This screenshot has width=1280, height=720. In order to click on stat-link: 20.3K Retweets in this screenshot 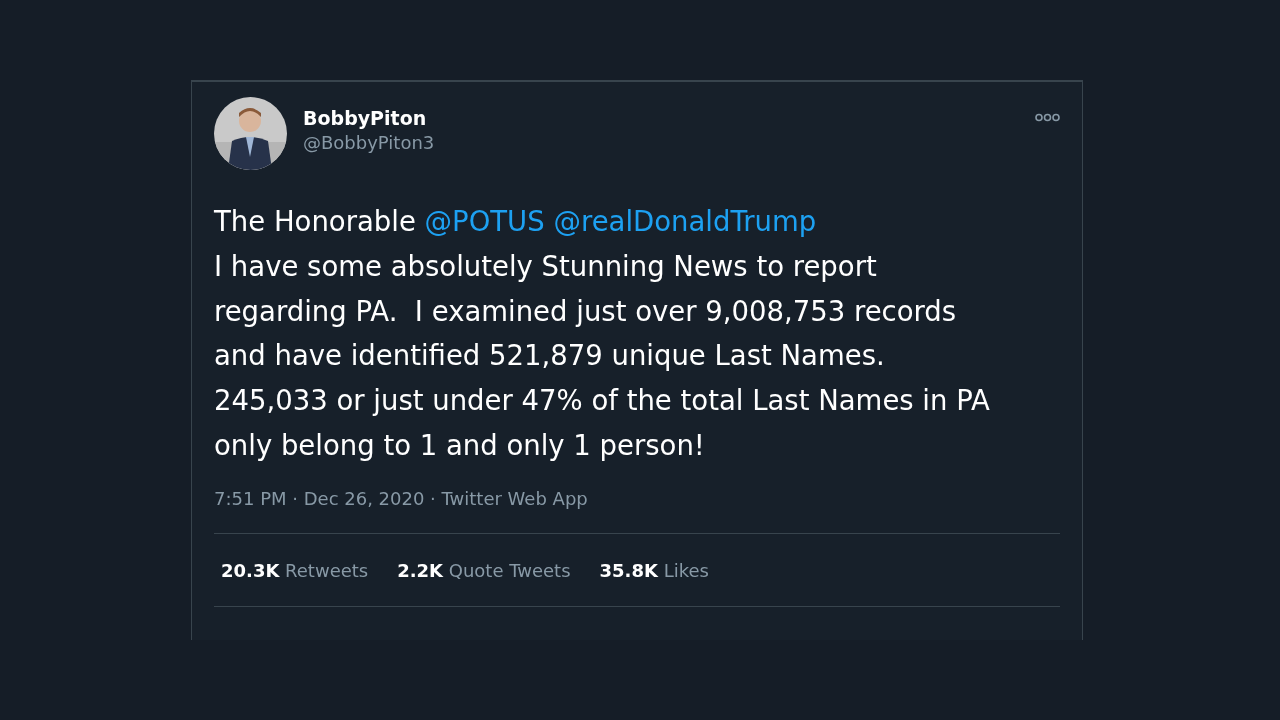, I will do `click(295, 570)`.